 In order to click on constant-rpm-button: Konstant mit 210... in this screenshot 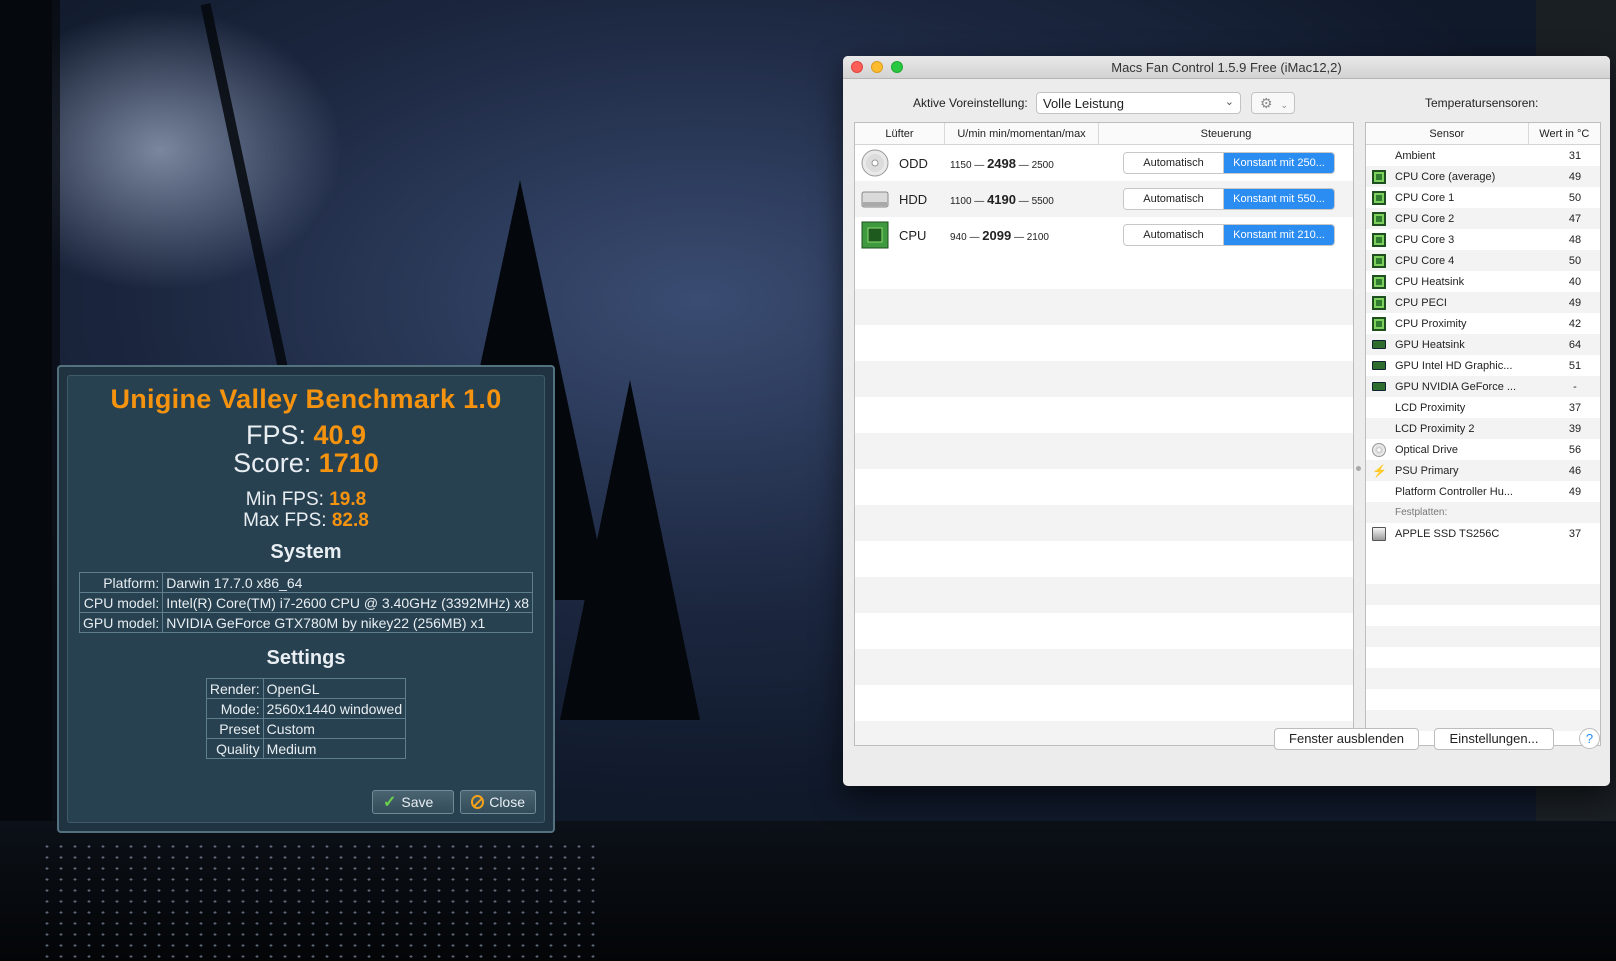, I will do `click(1279, 235)`.